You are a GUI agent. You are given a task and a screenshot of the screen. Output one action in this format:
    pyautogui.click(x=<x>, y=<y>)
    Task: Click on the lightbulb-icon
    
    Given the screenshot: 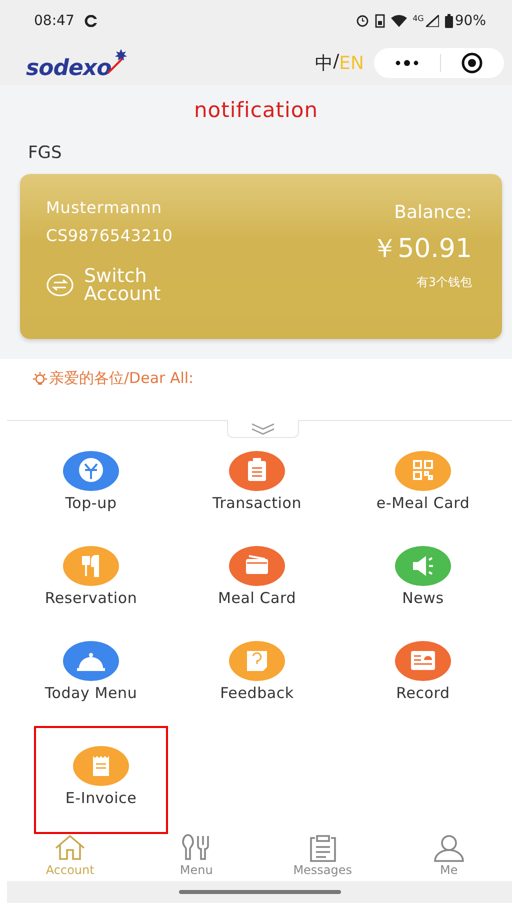 What is the action you would take?
    pyautogui.click(x=40, y=378)
    